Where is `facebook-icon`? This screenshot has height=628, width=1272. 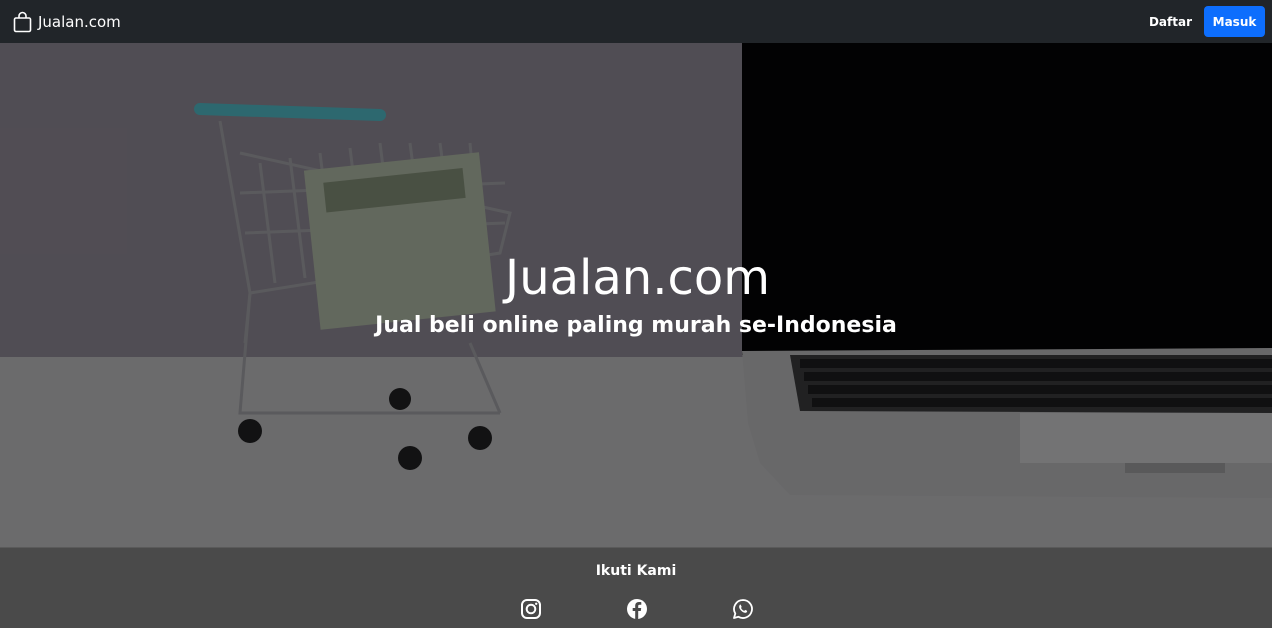
facebook-icon is located at coordinates (637, 609).